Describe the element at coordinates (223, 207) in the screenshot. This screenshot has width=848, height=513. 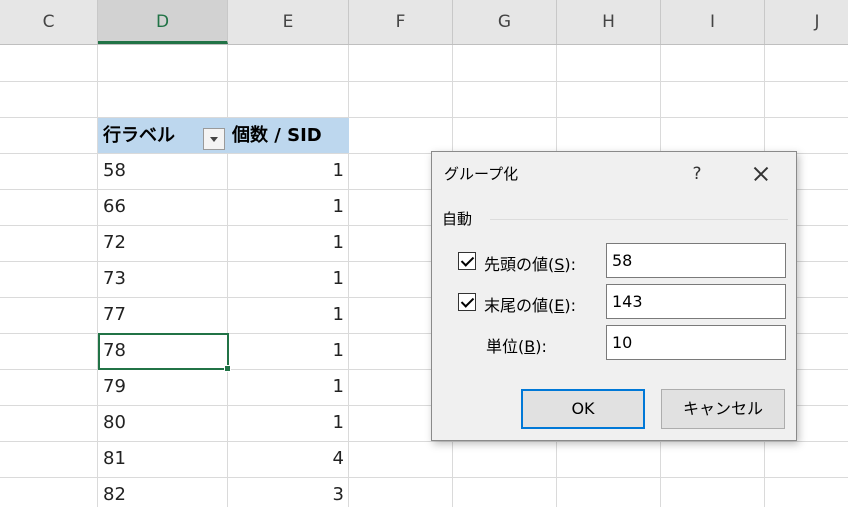
I see `table-row: 66 1` at that location.